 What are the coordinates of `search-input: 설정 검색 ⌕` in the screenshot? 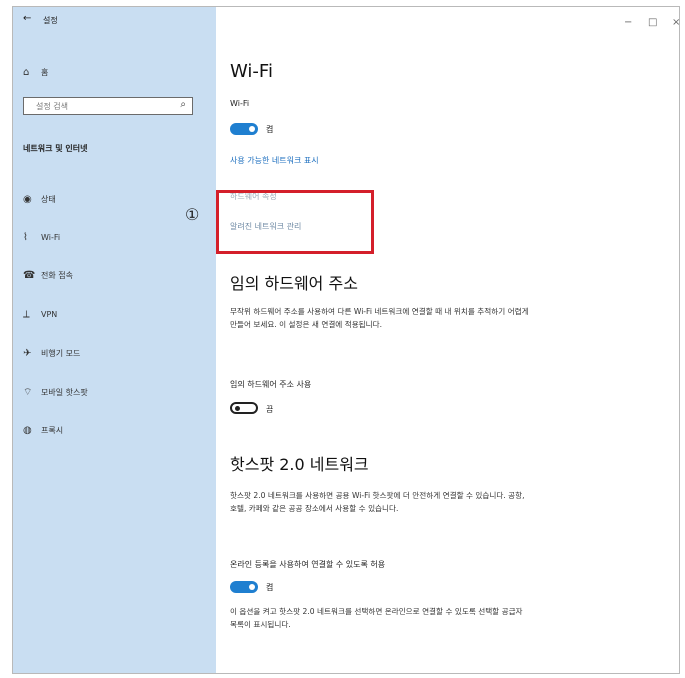 It's located at (108, 106).